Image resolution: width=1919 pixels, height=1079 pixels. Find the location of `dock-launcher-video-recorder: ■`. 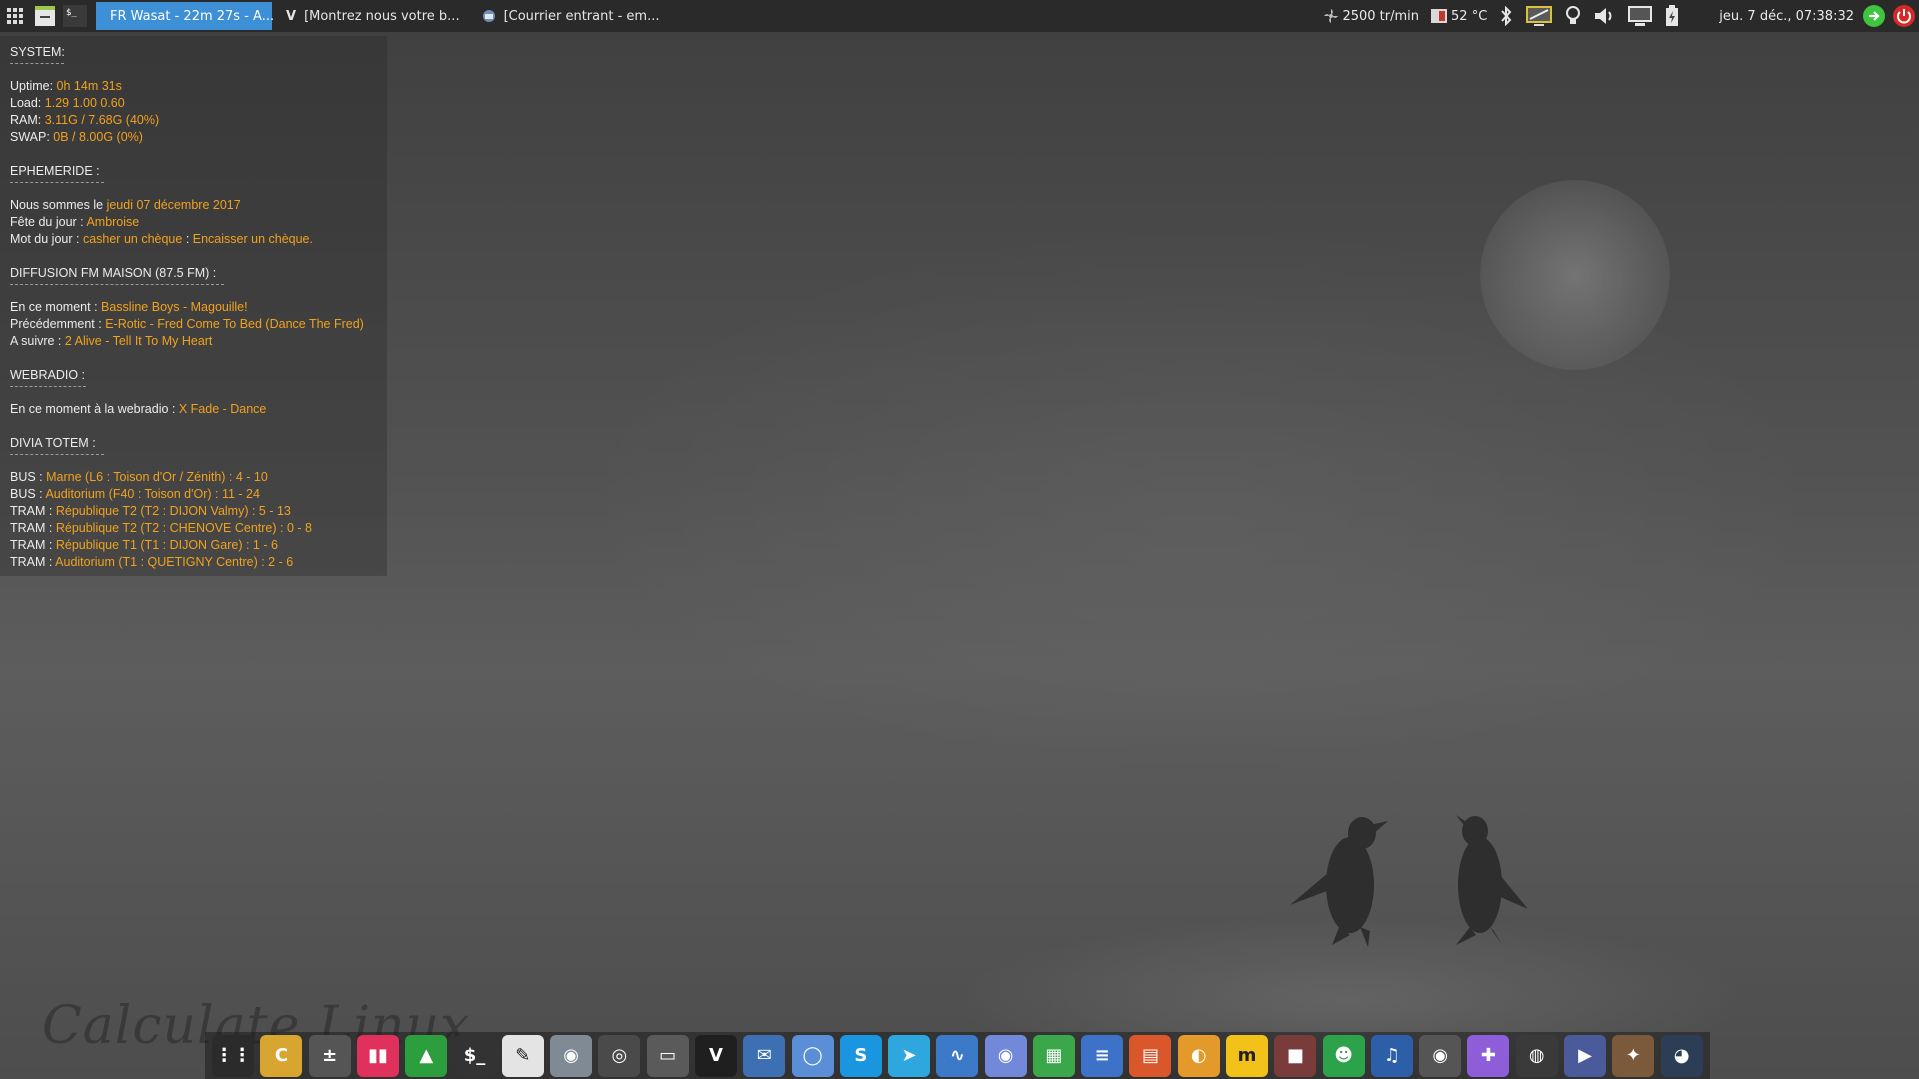

dock-launcher-video-recorder: ■ is located at coordinates (1295, 1055).